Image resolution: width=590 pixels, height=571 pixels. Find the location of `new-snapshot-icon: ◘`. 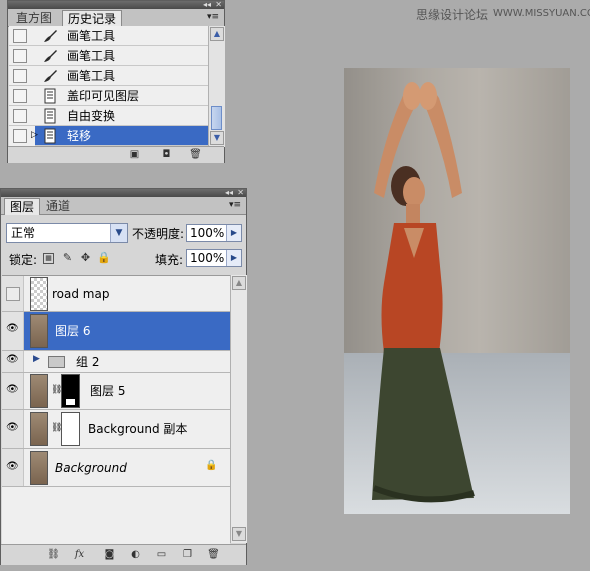

new-snapshot-icon: ◘ is located at coordinates (166, 154).